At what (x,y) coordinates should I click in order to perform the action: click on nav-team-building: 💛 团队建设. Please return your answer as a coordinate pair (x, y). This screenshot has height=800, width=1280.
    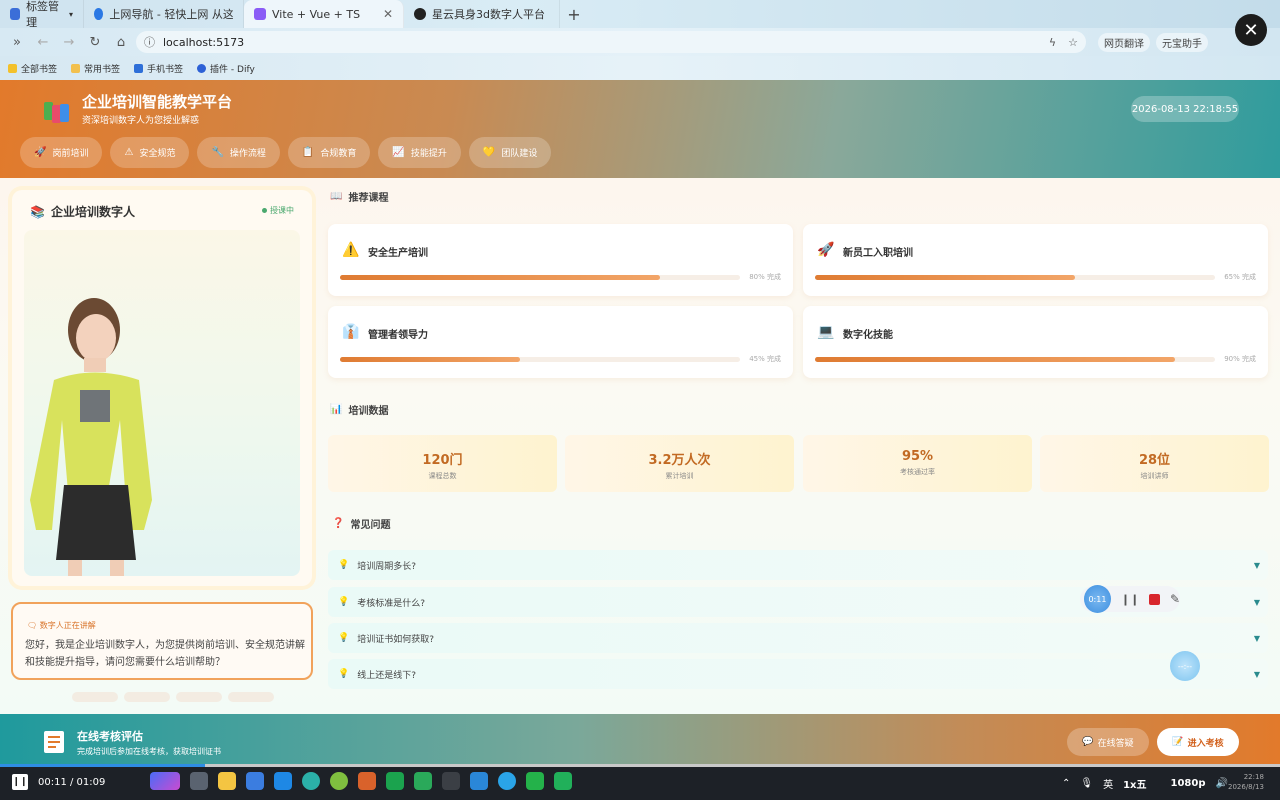
    Looking at the image, I should click on (510, 152).